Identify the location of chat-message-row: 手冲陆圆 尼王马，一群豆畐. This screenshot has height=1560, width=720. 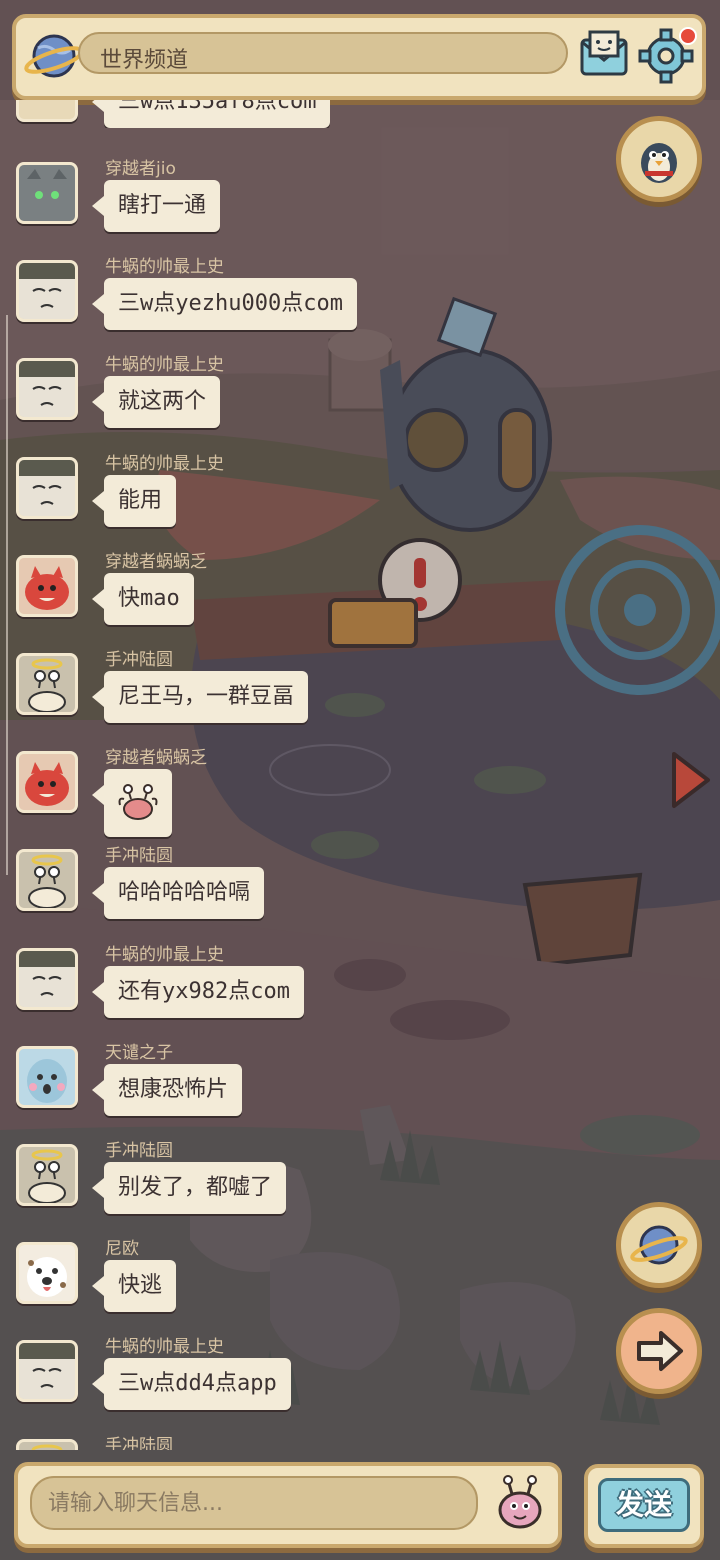
(210, 693).